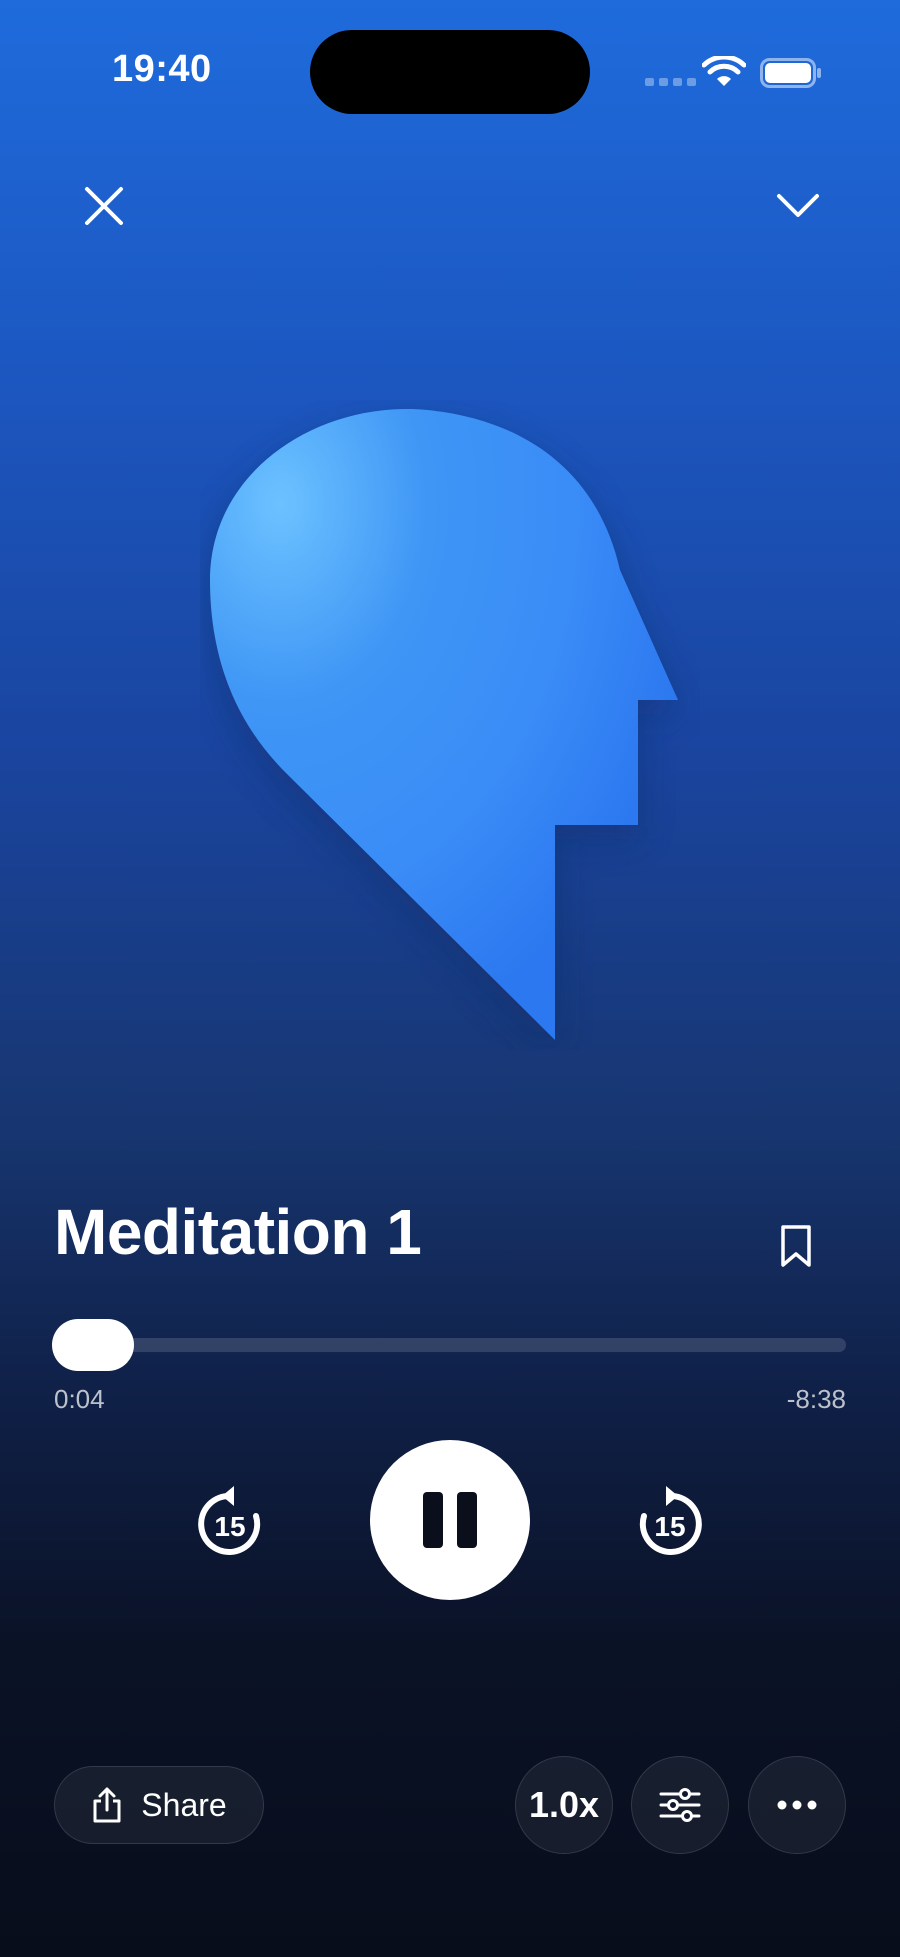 The height and width of the screenshot is (1957, 900). Describe the element at coordinates (107, 1805) in the screenshot. I see `share-icon` at that location.